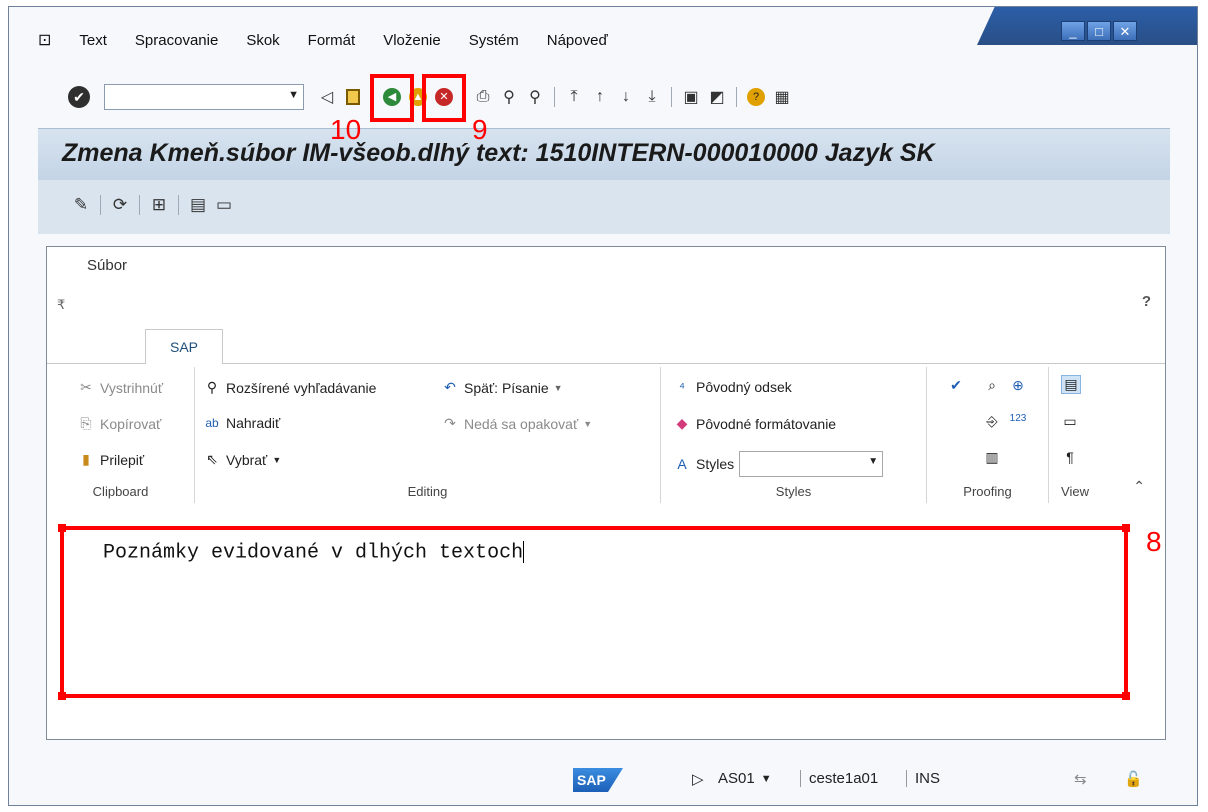  What do you see at coordinates (353, 97) in the screenshot?
I see `save-icon` at bounding box center [353, 97].